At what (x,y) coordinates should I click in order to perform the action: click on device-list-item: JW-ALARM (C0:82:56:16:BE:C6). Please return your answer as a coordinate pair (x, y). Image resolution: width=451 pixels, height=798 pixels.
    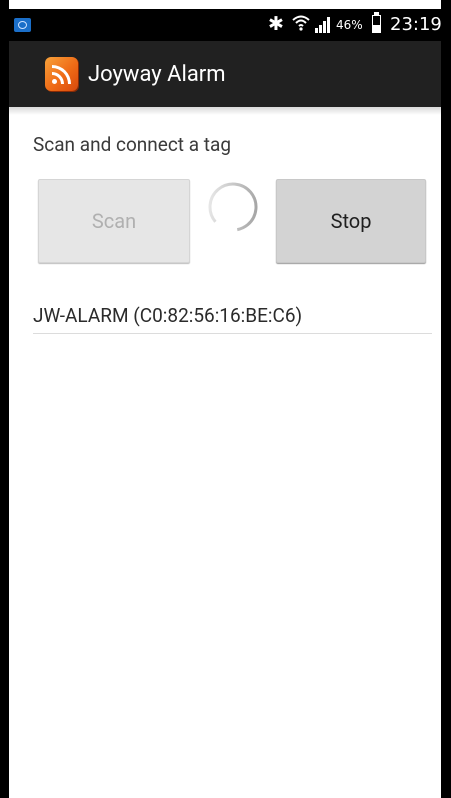
    Looking at the image, I should click on (232, 318).